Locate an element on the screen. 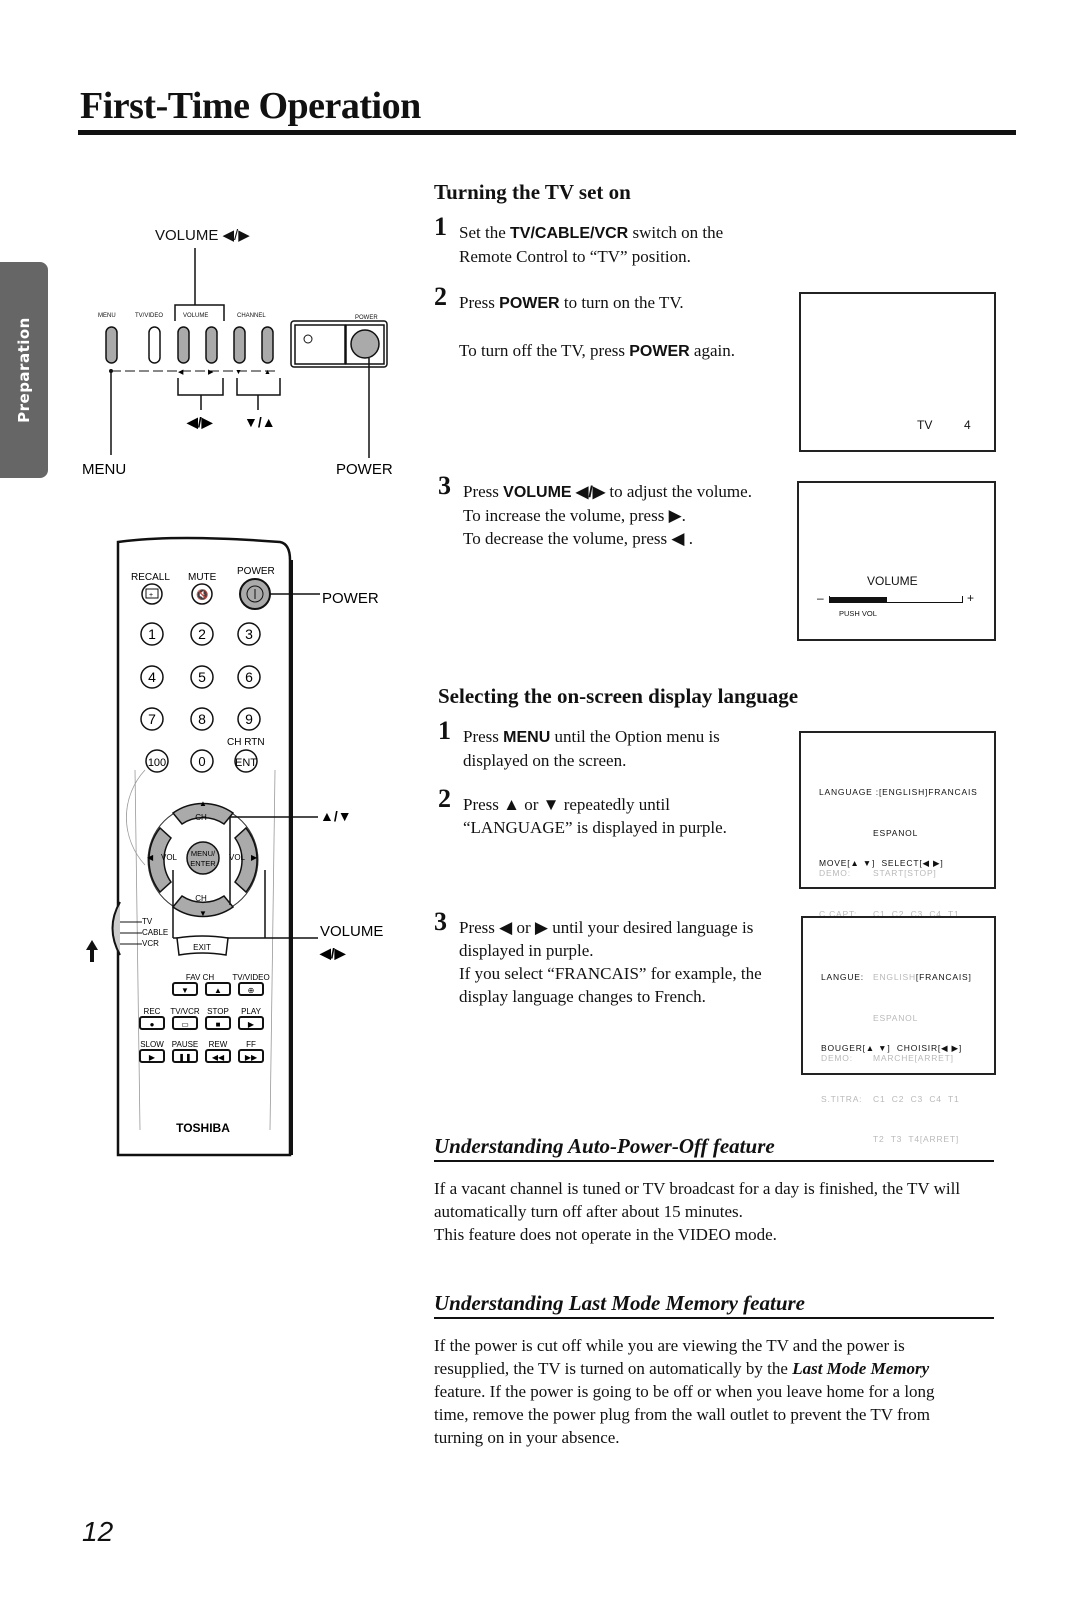  panel-menu-button is located at coordinates (111, 345).